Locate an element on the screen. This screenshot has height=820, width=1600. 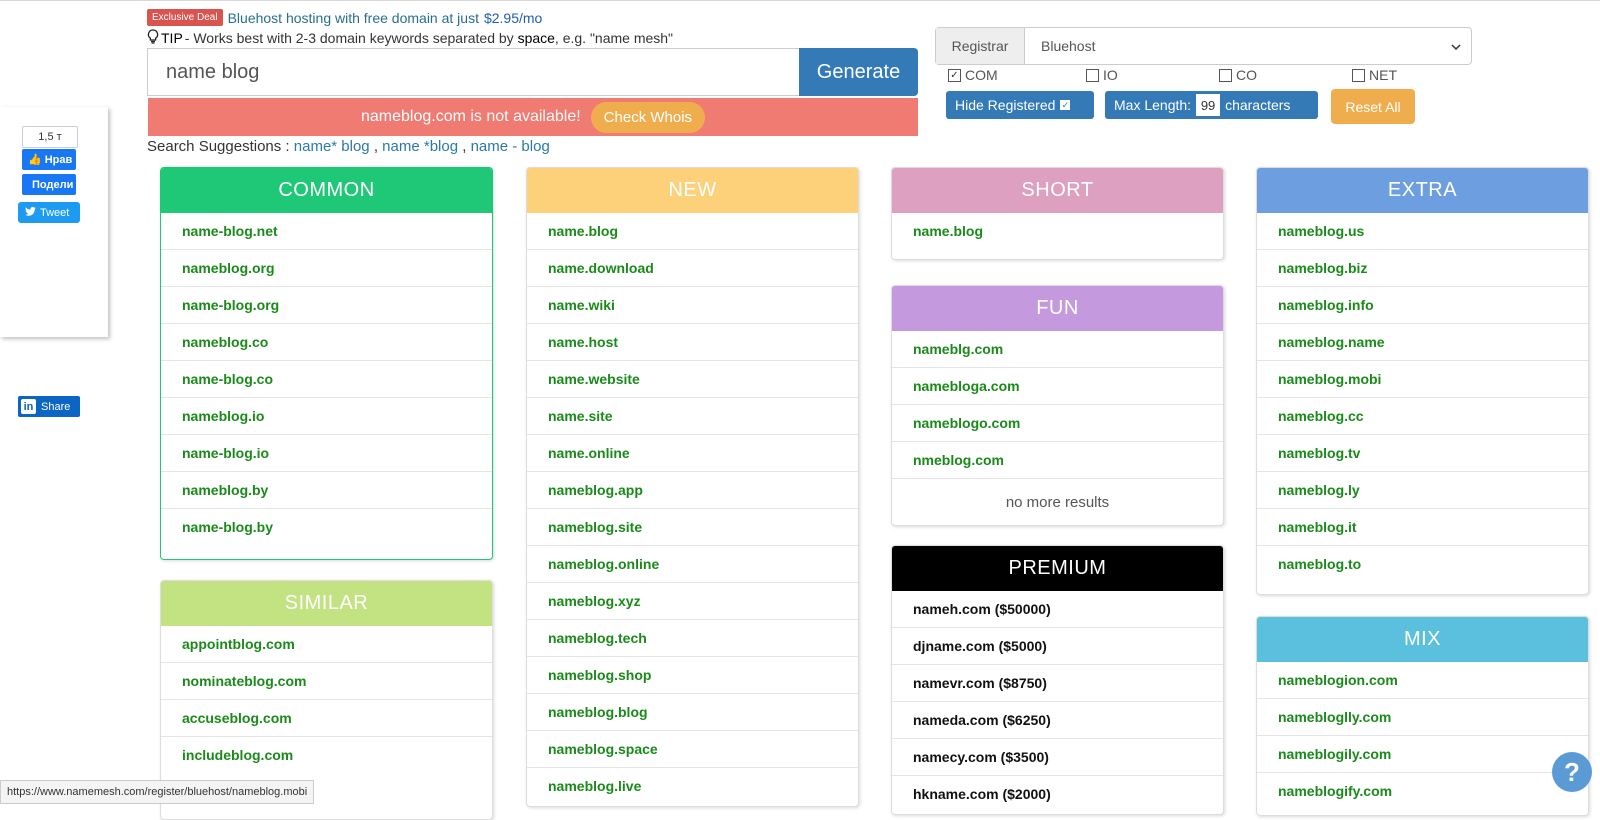
domain-result-link: nameblogo.com is located at coordinates (1057, 423).